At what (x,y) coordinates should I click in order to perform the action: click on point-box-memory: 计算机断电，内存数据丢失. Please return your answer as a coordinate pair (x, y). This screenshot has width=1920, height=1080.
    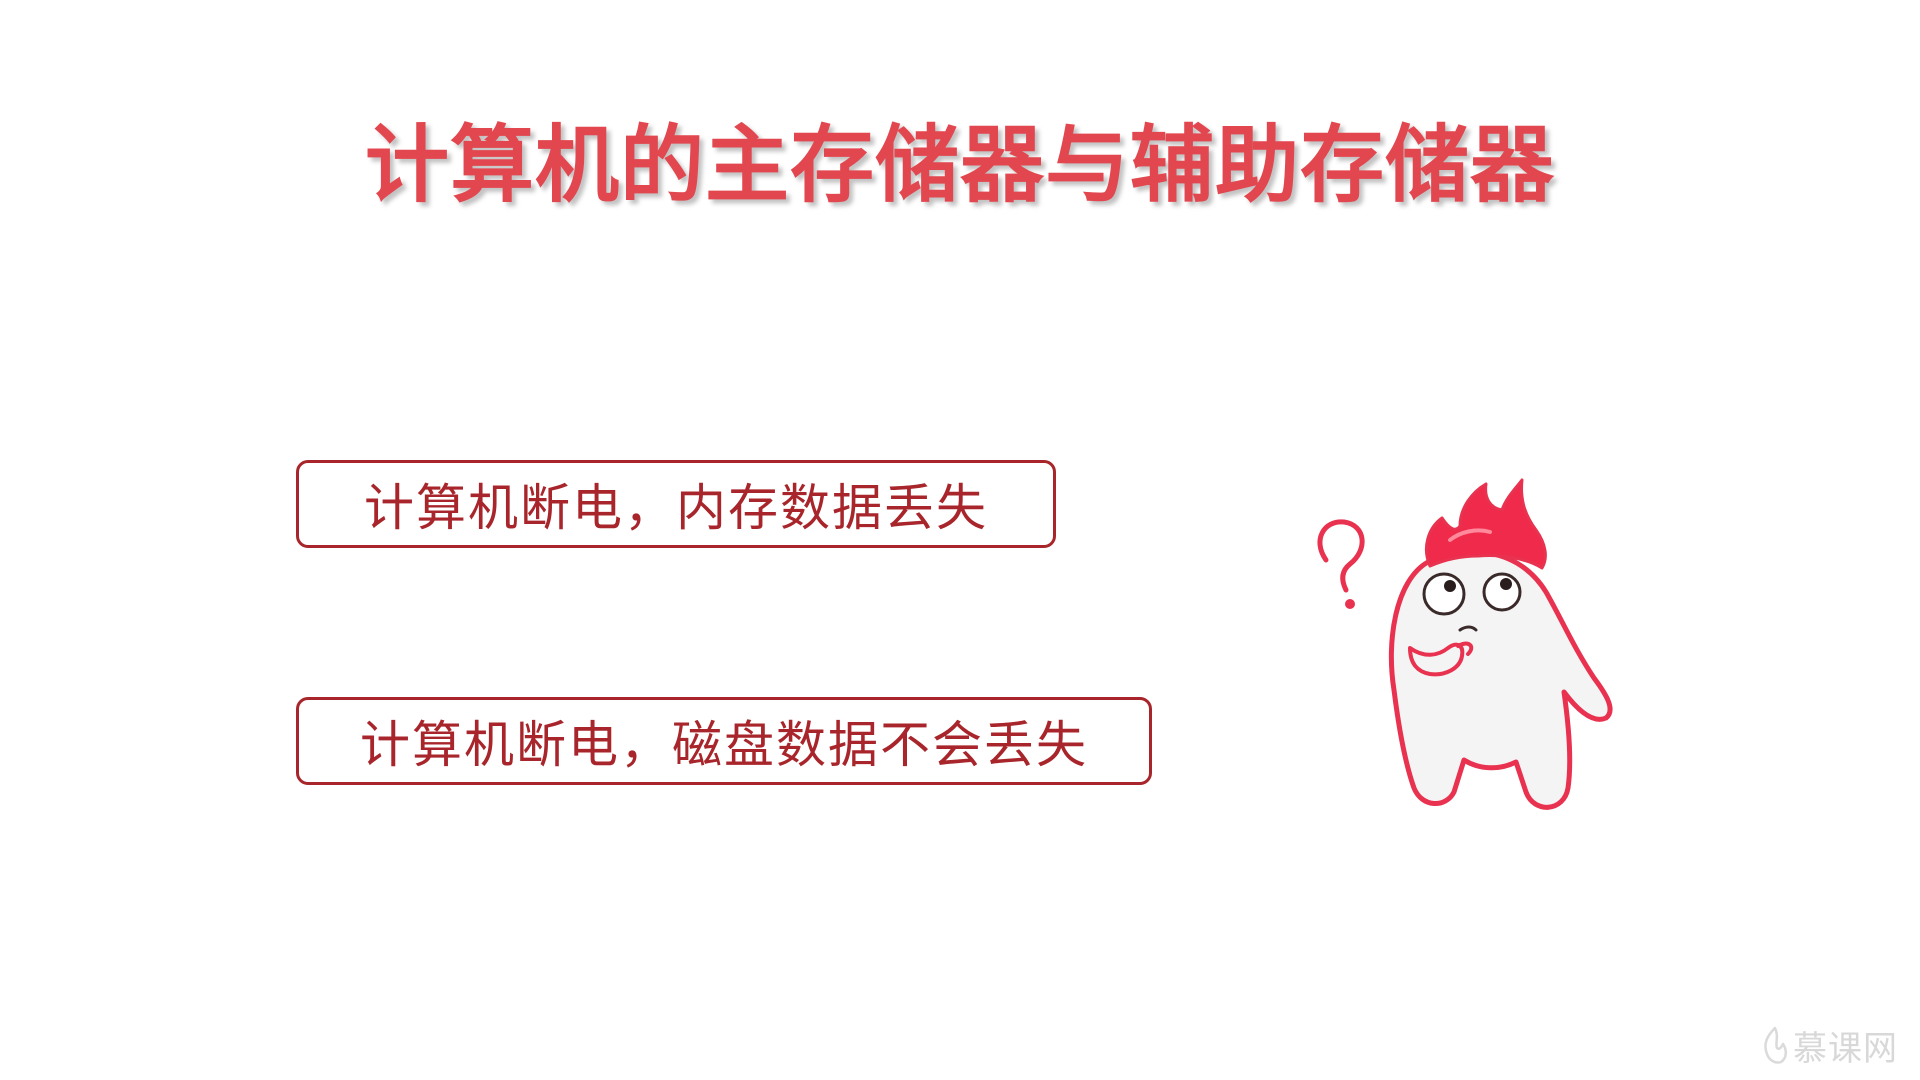
    Looking at the image, I should click on (676, 504).